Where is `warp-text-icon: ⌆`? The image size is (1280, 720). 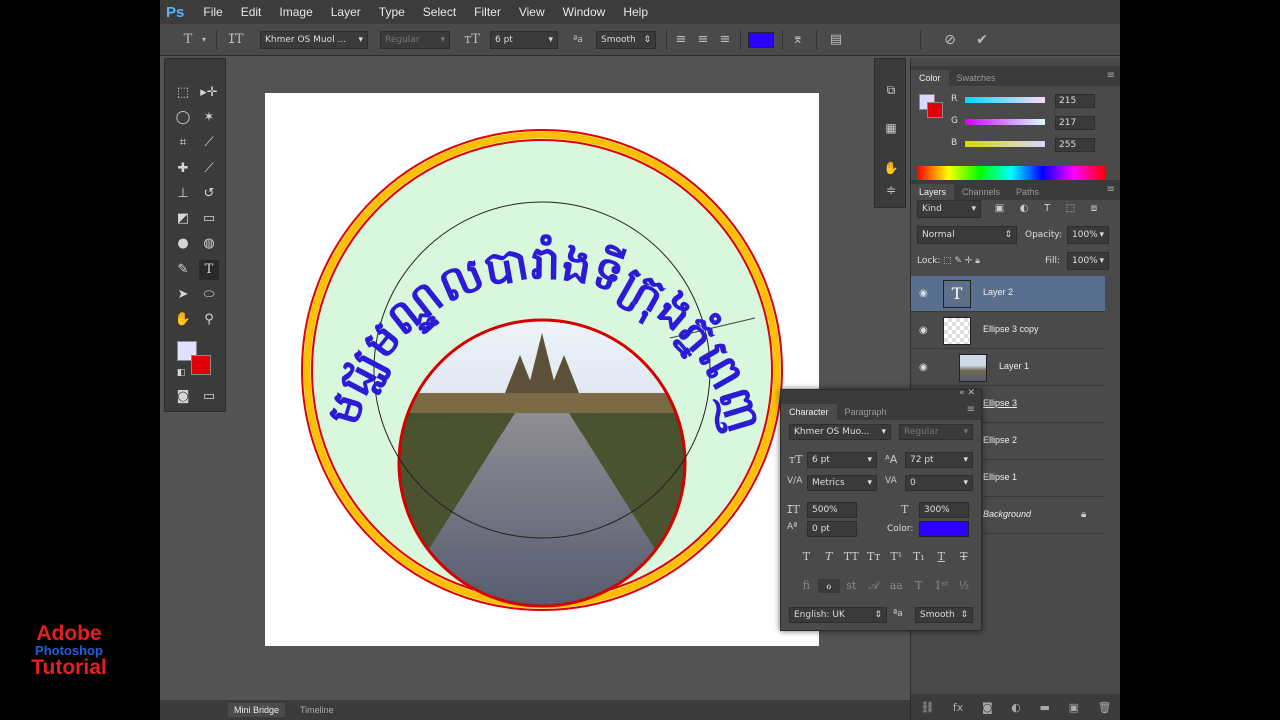
warp-text-icon: ⌆ is located at coordinates (798, 40).